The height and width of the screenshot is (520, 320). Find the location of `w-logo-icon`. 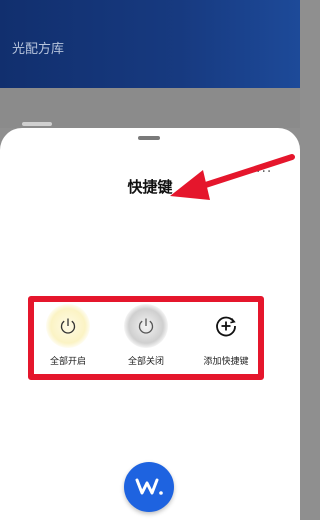

w-logo-icon is located at coordinates (149, 486).